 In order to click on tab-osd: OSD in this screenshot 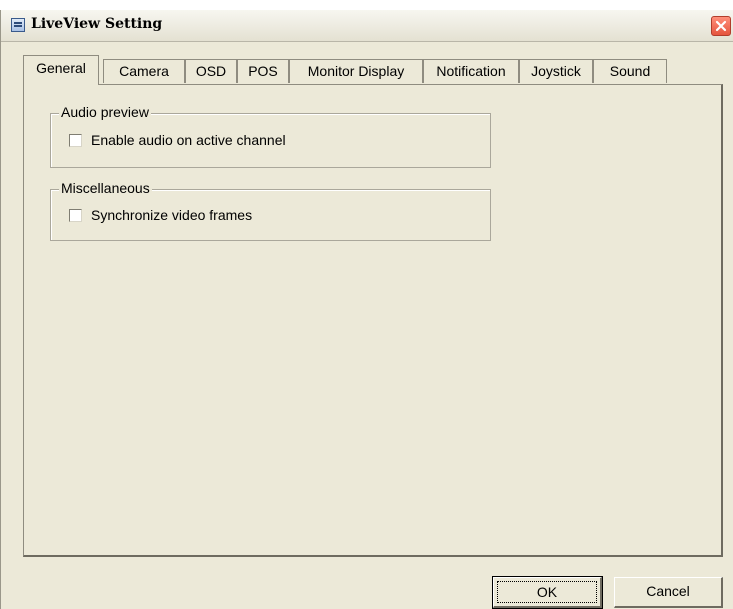, I will do `click(211, 71)`.